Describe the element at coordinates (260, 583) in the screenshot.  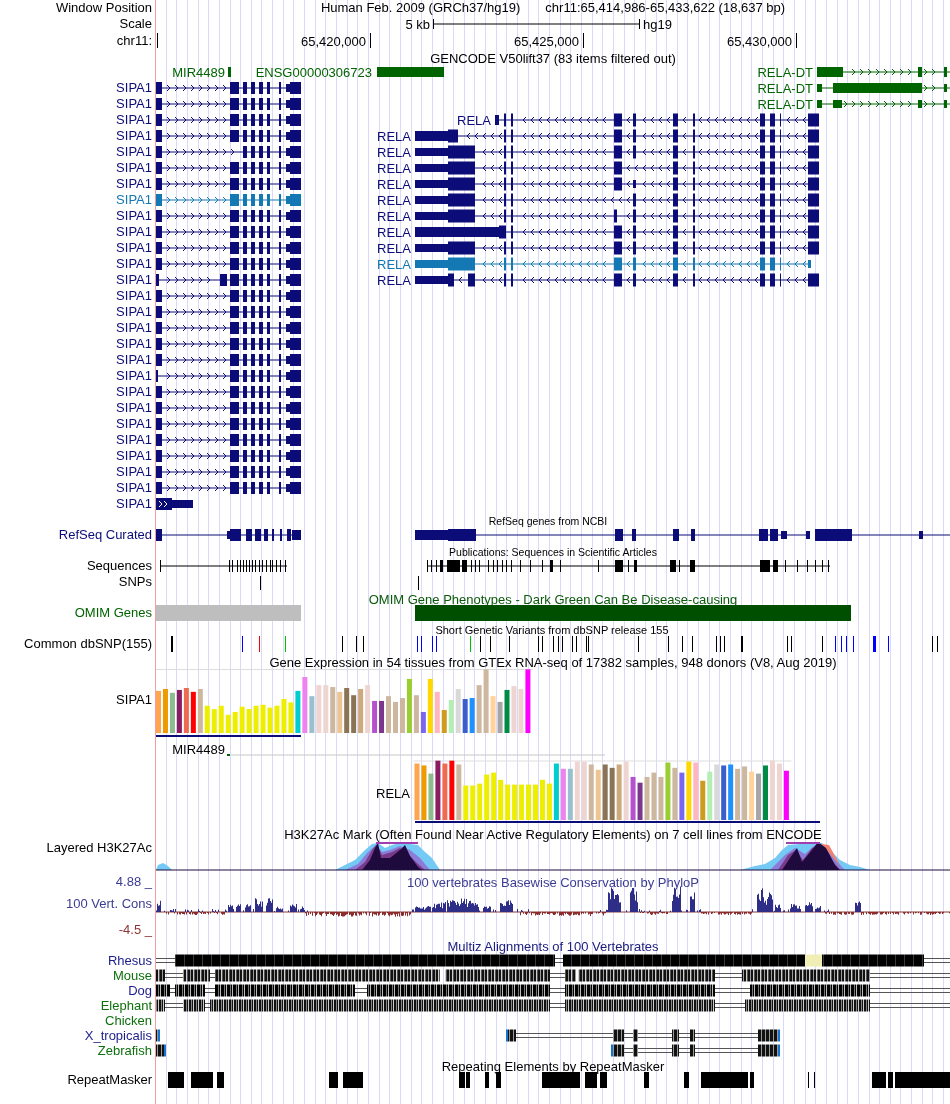
I see `snp-tick` at that location.